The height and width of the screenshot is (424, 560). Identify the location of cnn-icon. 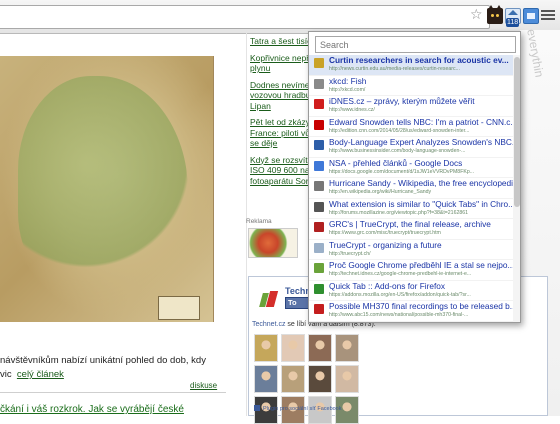
(319, 124).